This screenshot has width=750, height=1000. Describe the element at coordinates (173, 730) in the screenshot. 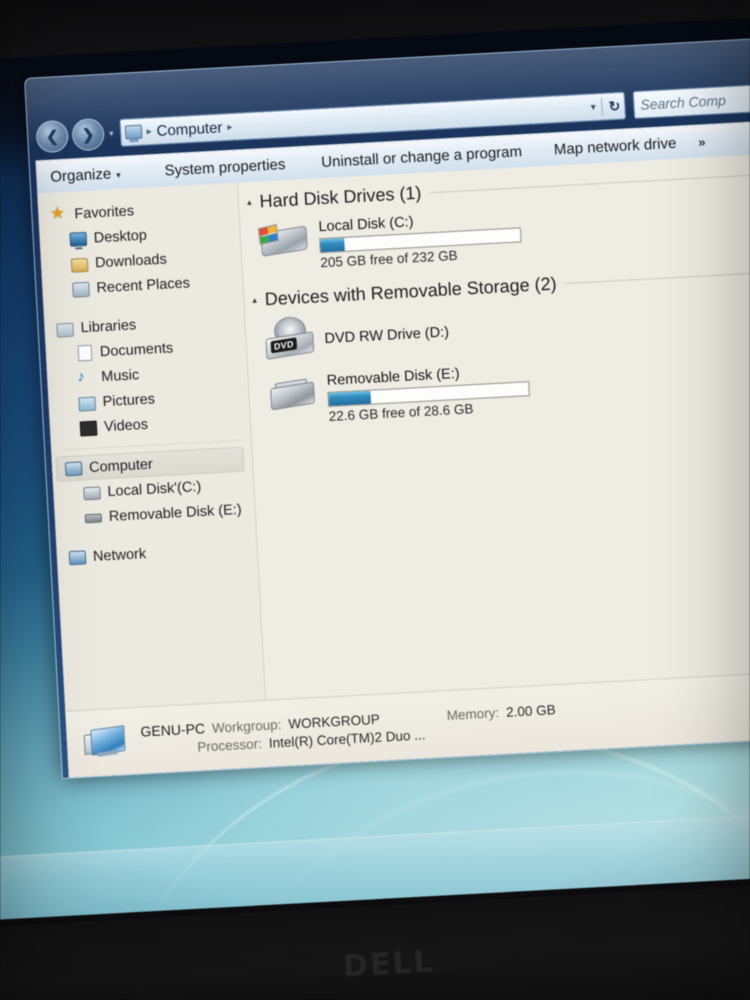

I see `computer-name: GENU-PC` at that location.